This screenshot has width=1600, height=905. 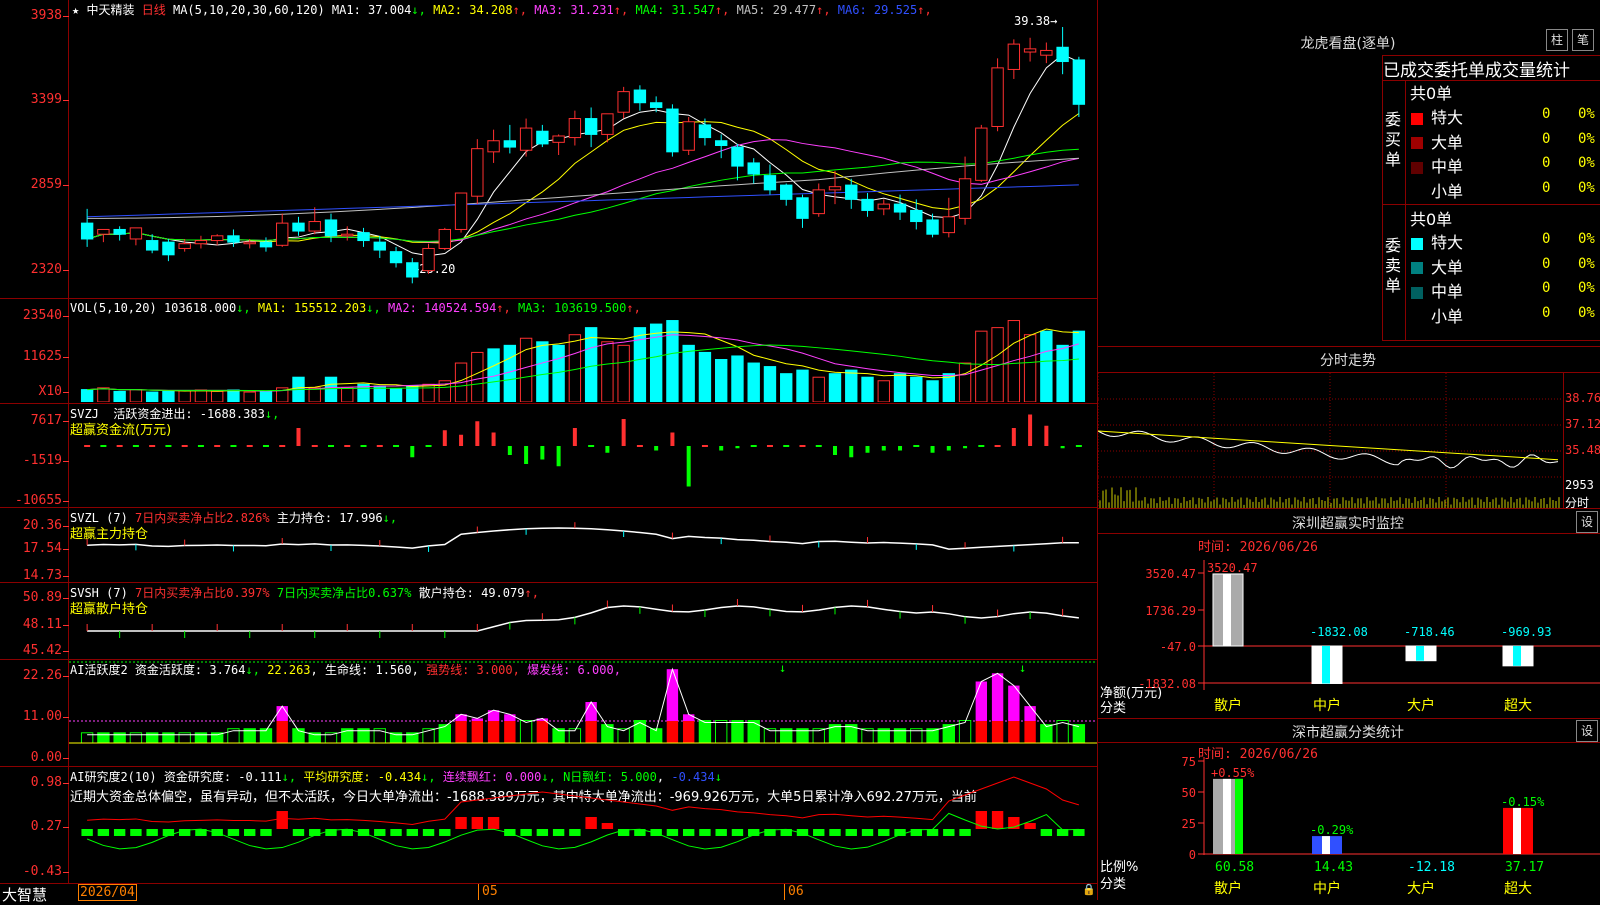 What do you see at coordinates (1491, 204) in the screenshot?
I see `order-divider` at bounding box center [1491, 204].